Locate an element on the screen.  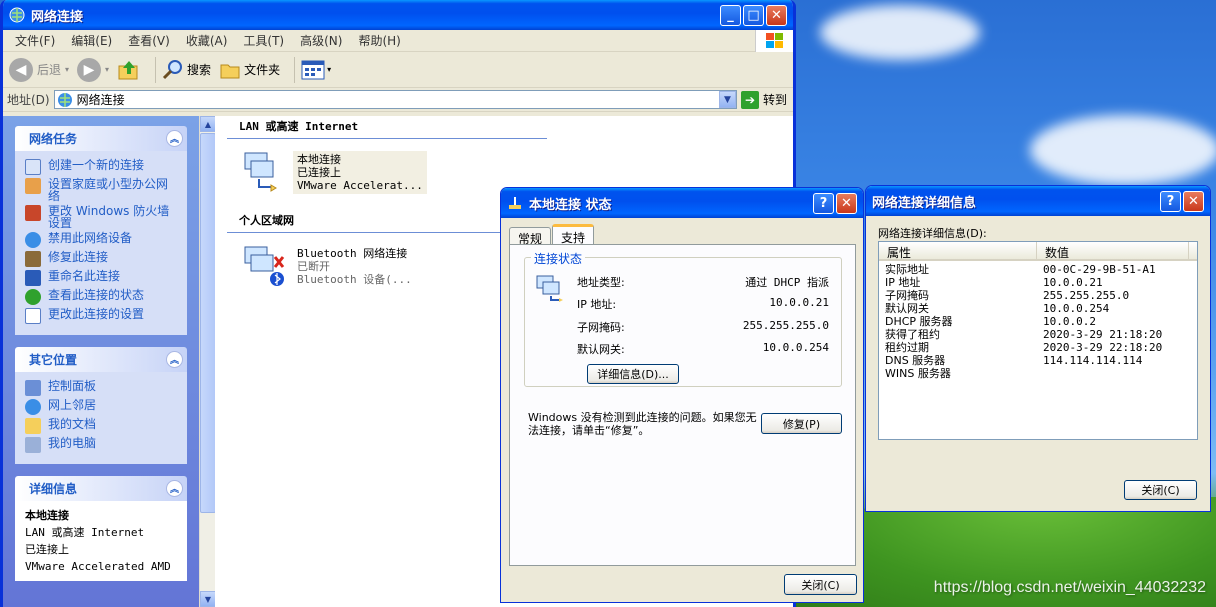
forward-button: ▶ ▾ is located at coordinates (93, 69).